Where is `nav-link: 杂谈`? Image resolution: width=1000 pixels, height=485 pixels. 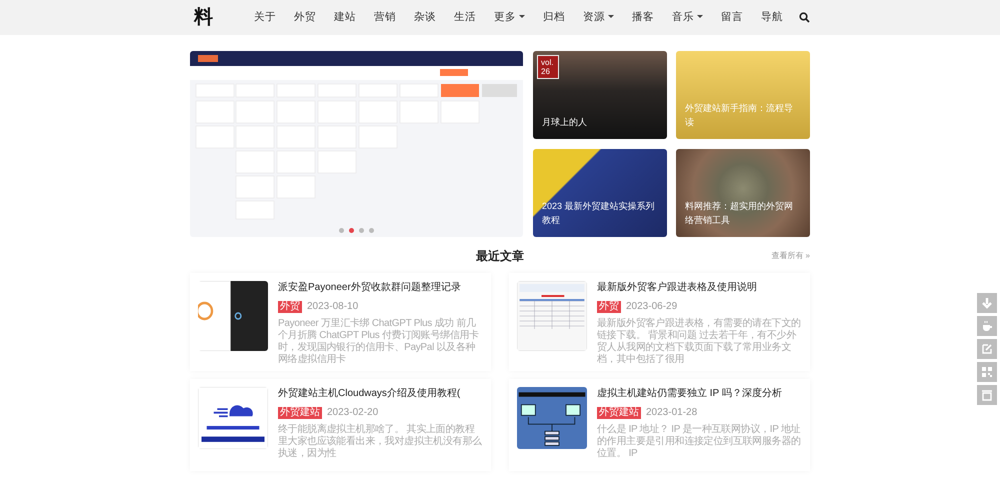
nav-link: 杂谈 is located at coordinates (425, 18).